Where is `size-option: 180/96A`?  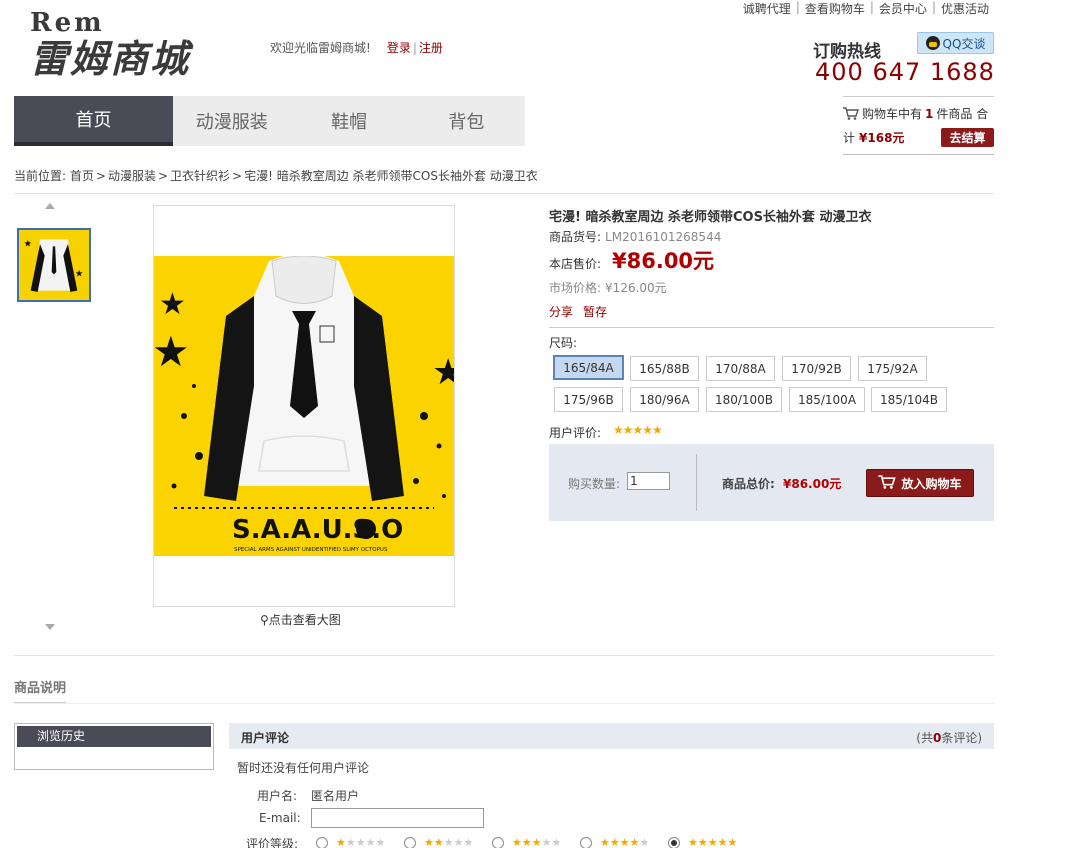 size-option: 180/96A is located at coordinates (664, 399).